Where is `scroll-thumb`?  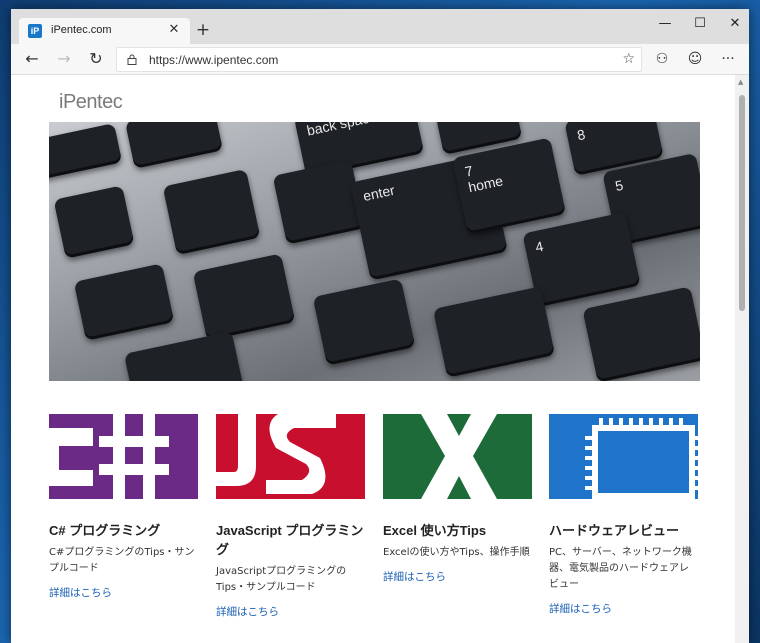 scroll-thumb is located at coordinates (742, 203).